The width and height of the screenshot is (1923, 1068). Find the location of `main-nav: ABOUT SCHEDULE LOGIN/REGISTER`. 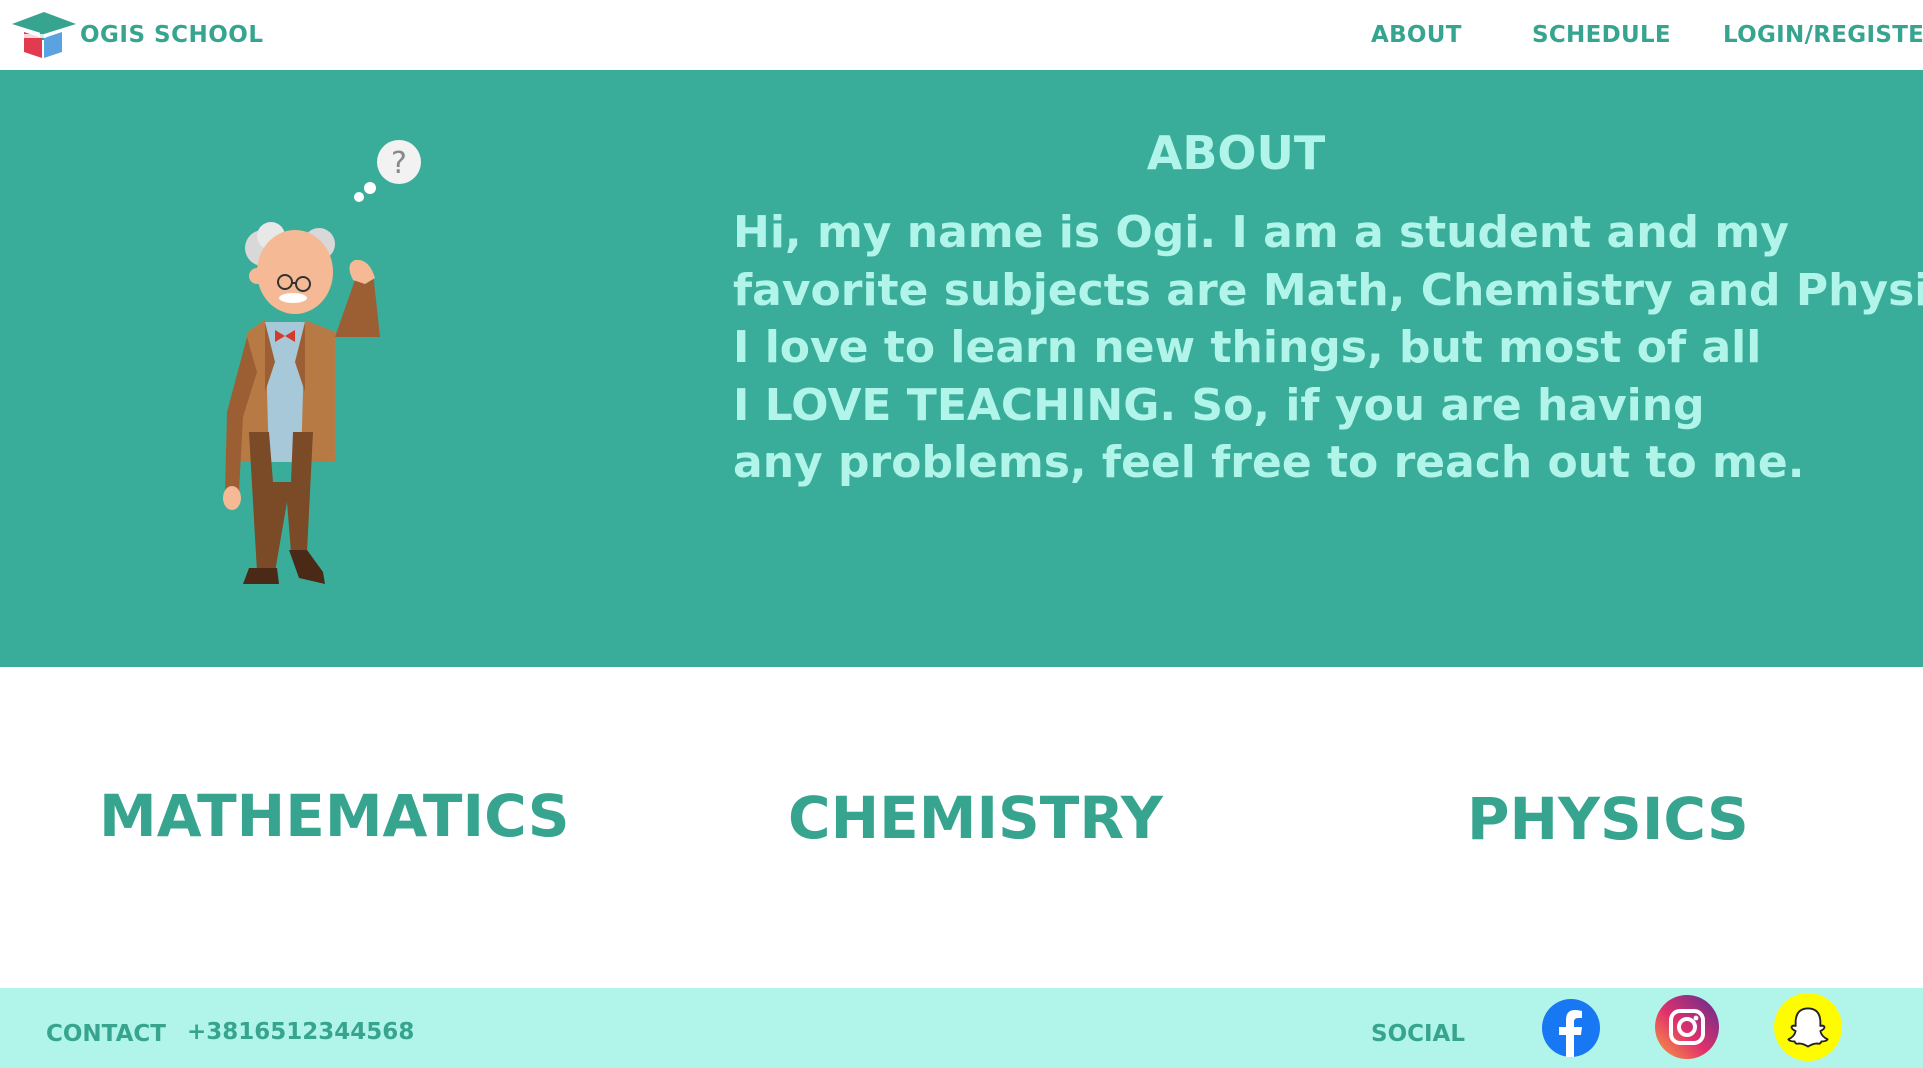

main-nav: ABOUT SCHEDULE LOGIN/REGISTER is located at coordinates (961, 35).